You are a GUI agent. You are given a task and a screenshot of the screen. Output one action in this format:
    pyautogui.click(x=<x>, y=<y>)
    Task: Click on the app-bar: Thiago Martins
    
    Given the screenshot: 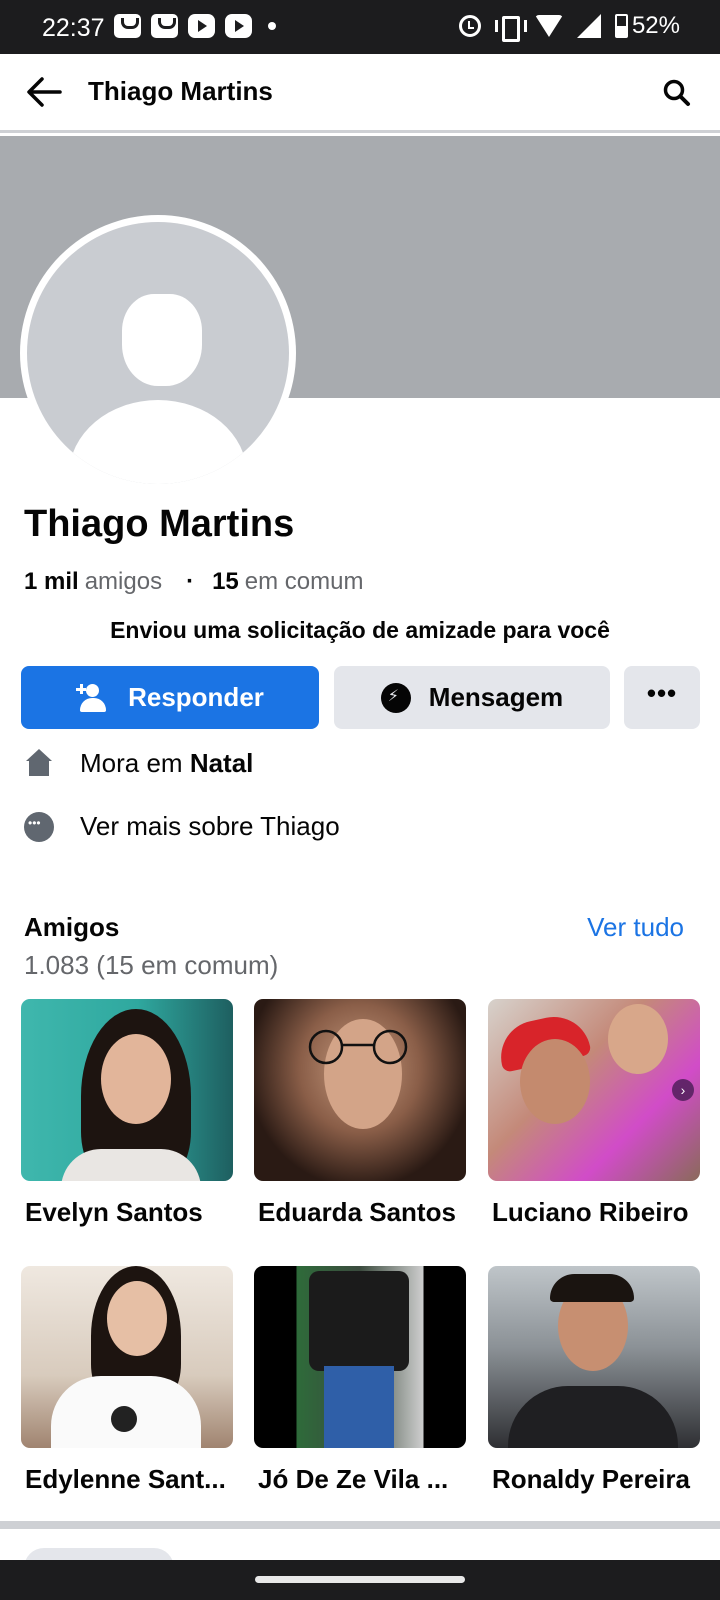 What is the action you would take?
    pyautogui.click(x=360, y=93)
    